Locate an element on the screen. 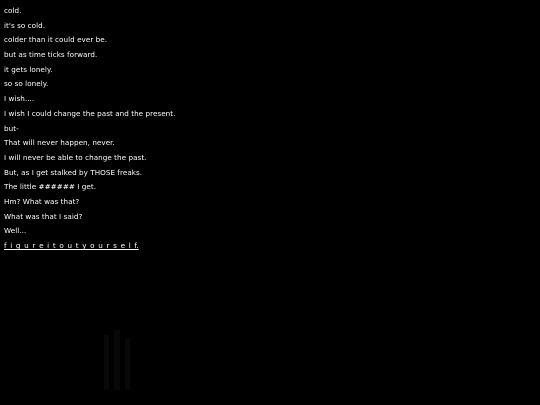  text-line-1: cold. is located at coordinates (13, 10).